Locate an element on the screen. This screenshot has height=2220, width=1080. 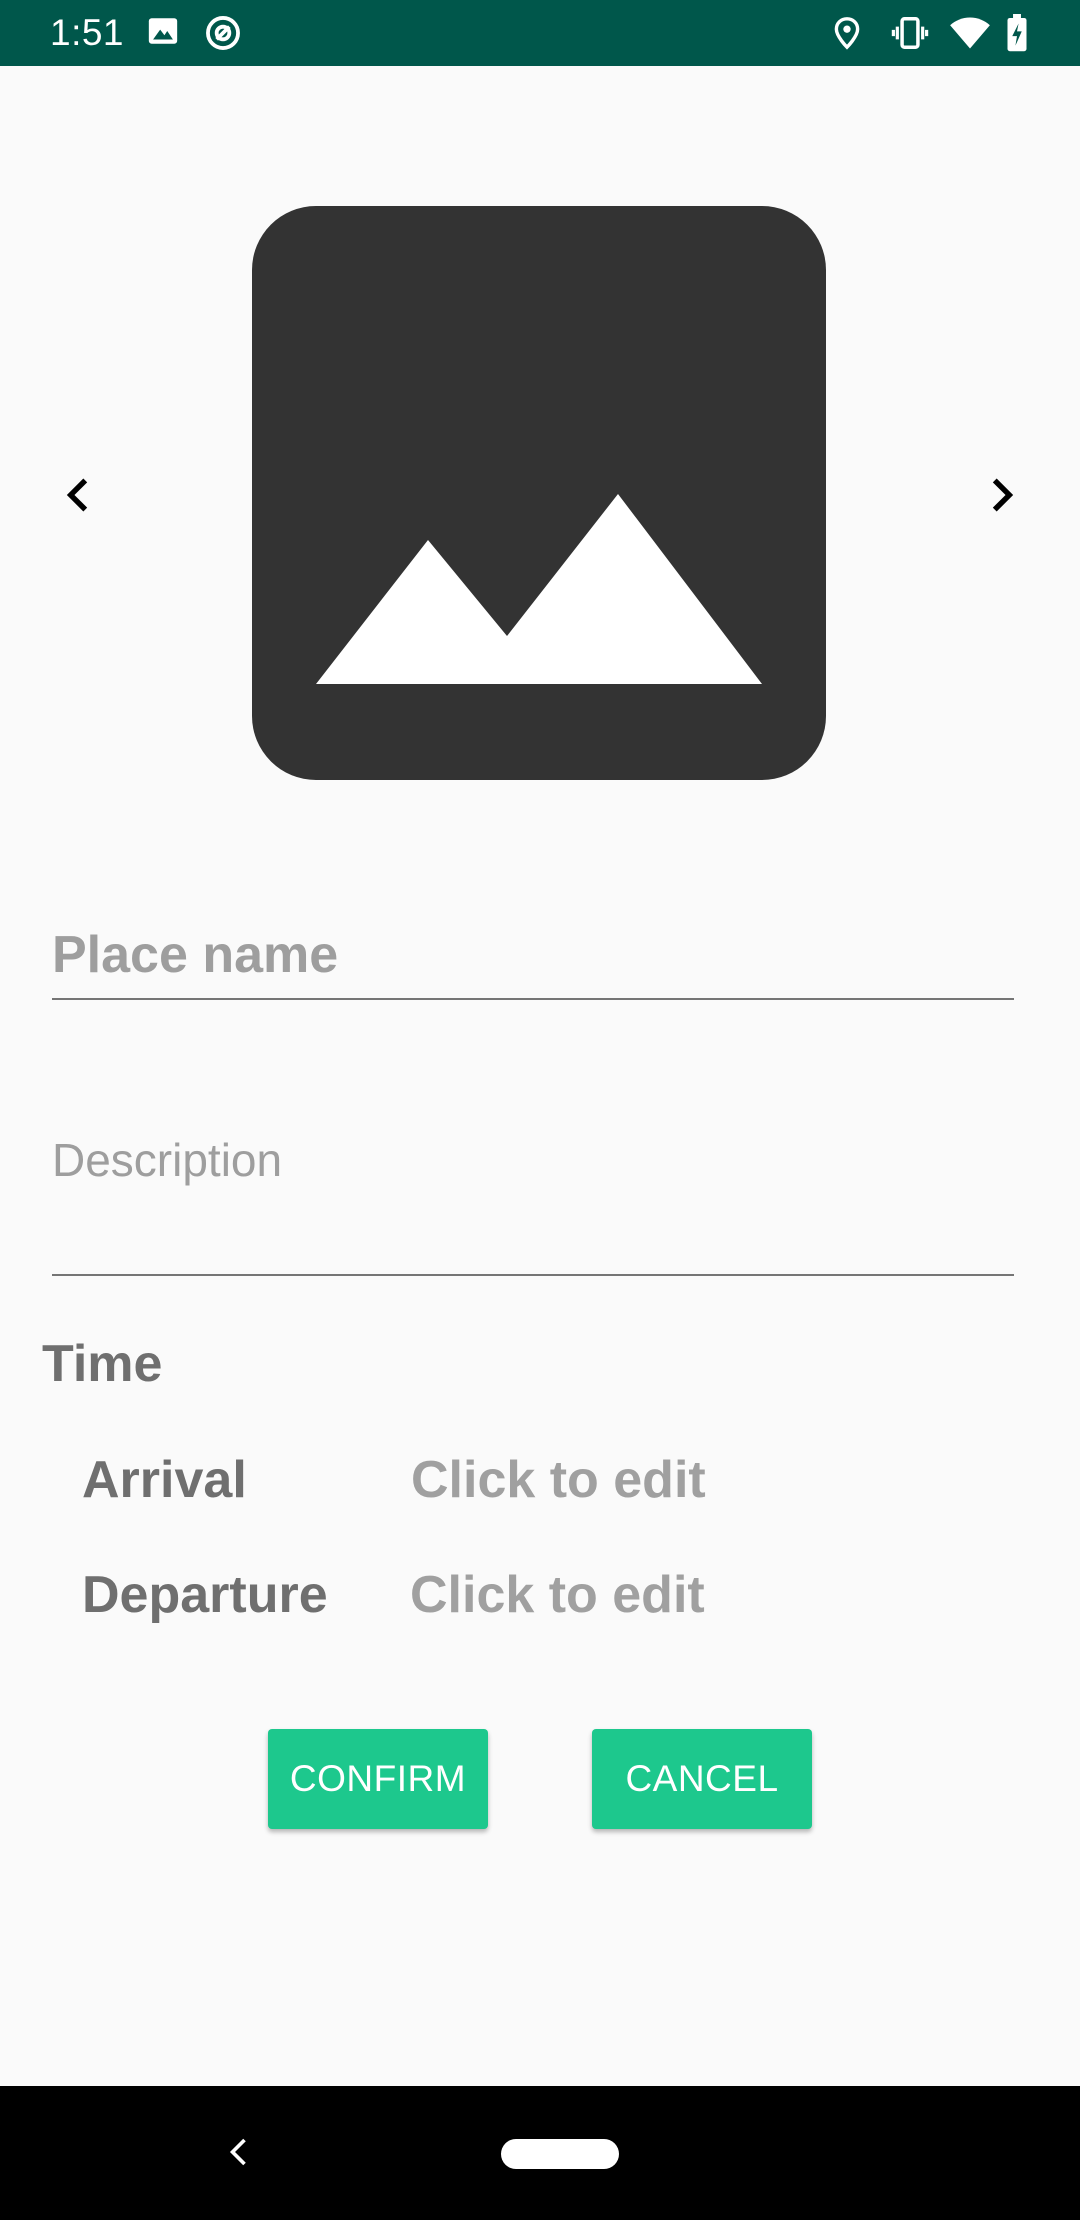
departure-time-value: Click to edit is located at coordinates (557, 1595).